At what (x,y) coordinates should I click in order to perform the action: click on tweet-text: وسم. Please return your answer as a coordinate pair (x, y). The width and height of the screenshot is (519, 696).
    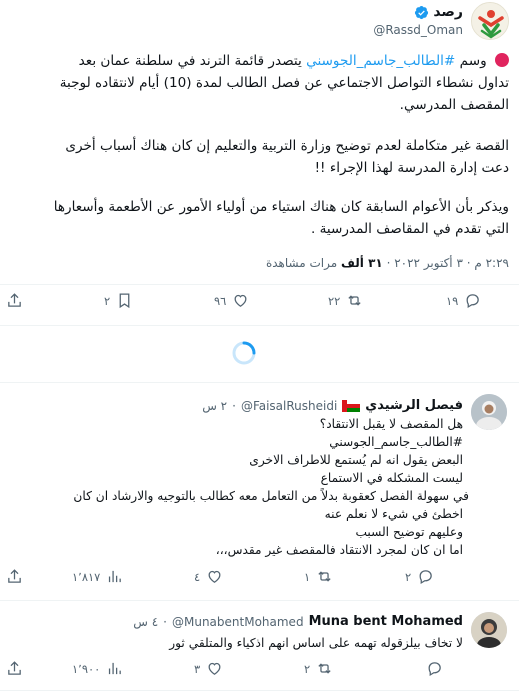
    Looking at the image, I should click on (473, 61).